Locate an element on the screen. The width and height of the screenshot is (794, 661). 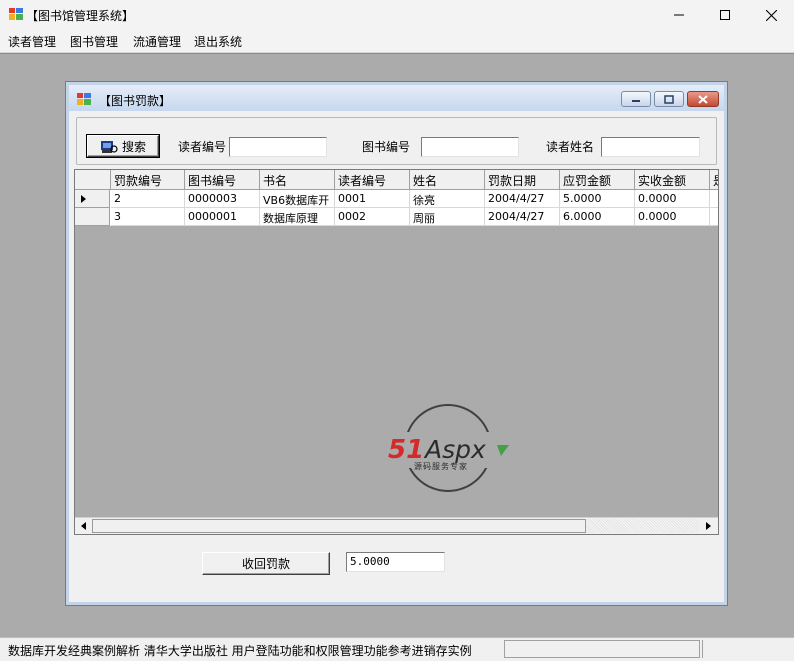
column-header: 姓名 is located at coordinates (447, 180).